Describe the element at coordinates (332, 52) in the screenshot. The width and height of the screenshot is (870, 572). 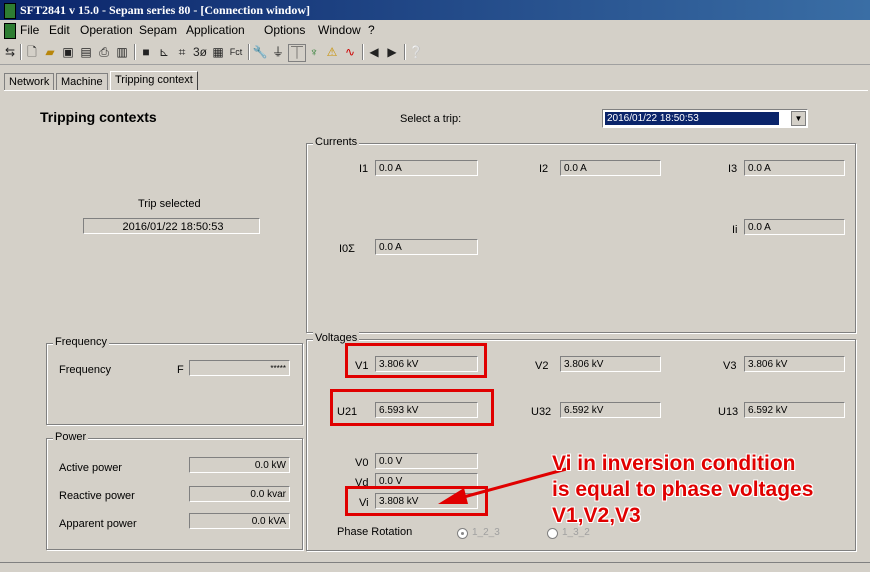
I see `alarm-icon: ⚠` at that location.